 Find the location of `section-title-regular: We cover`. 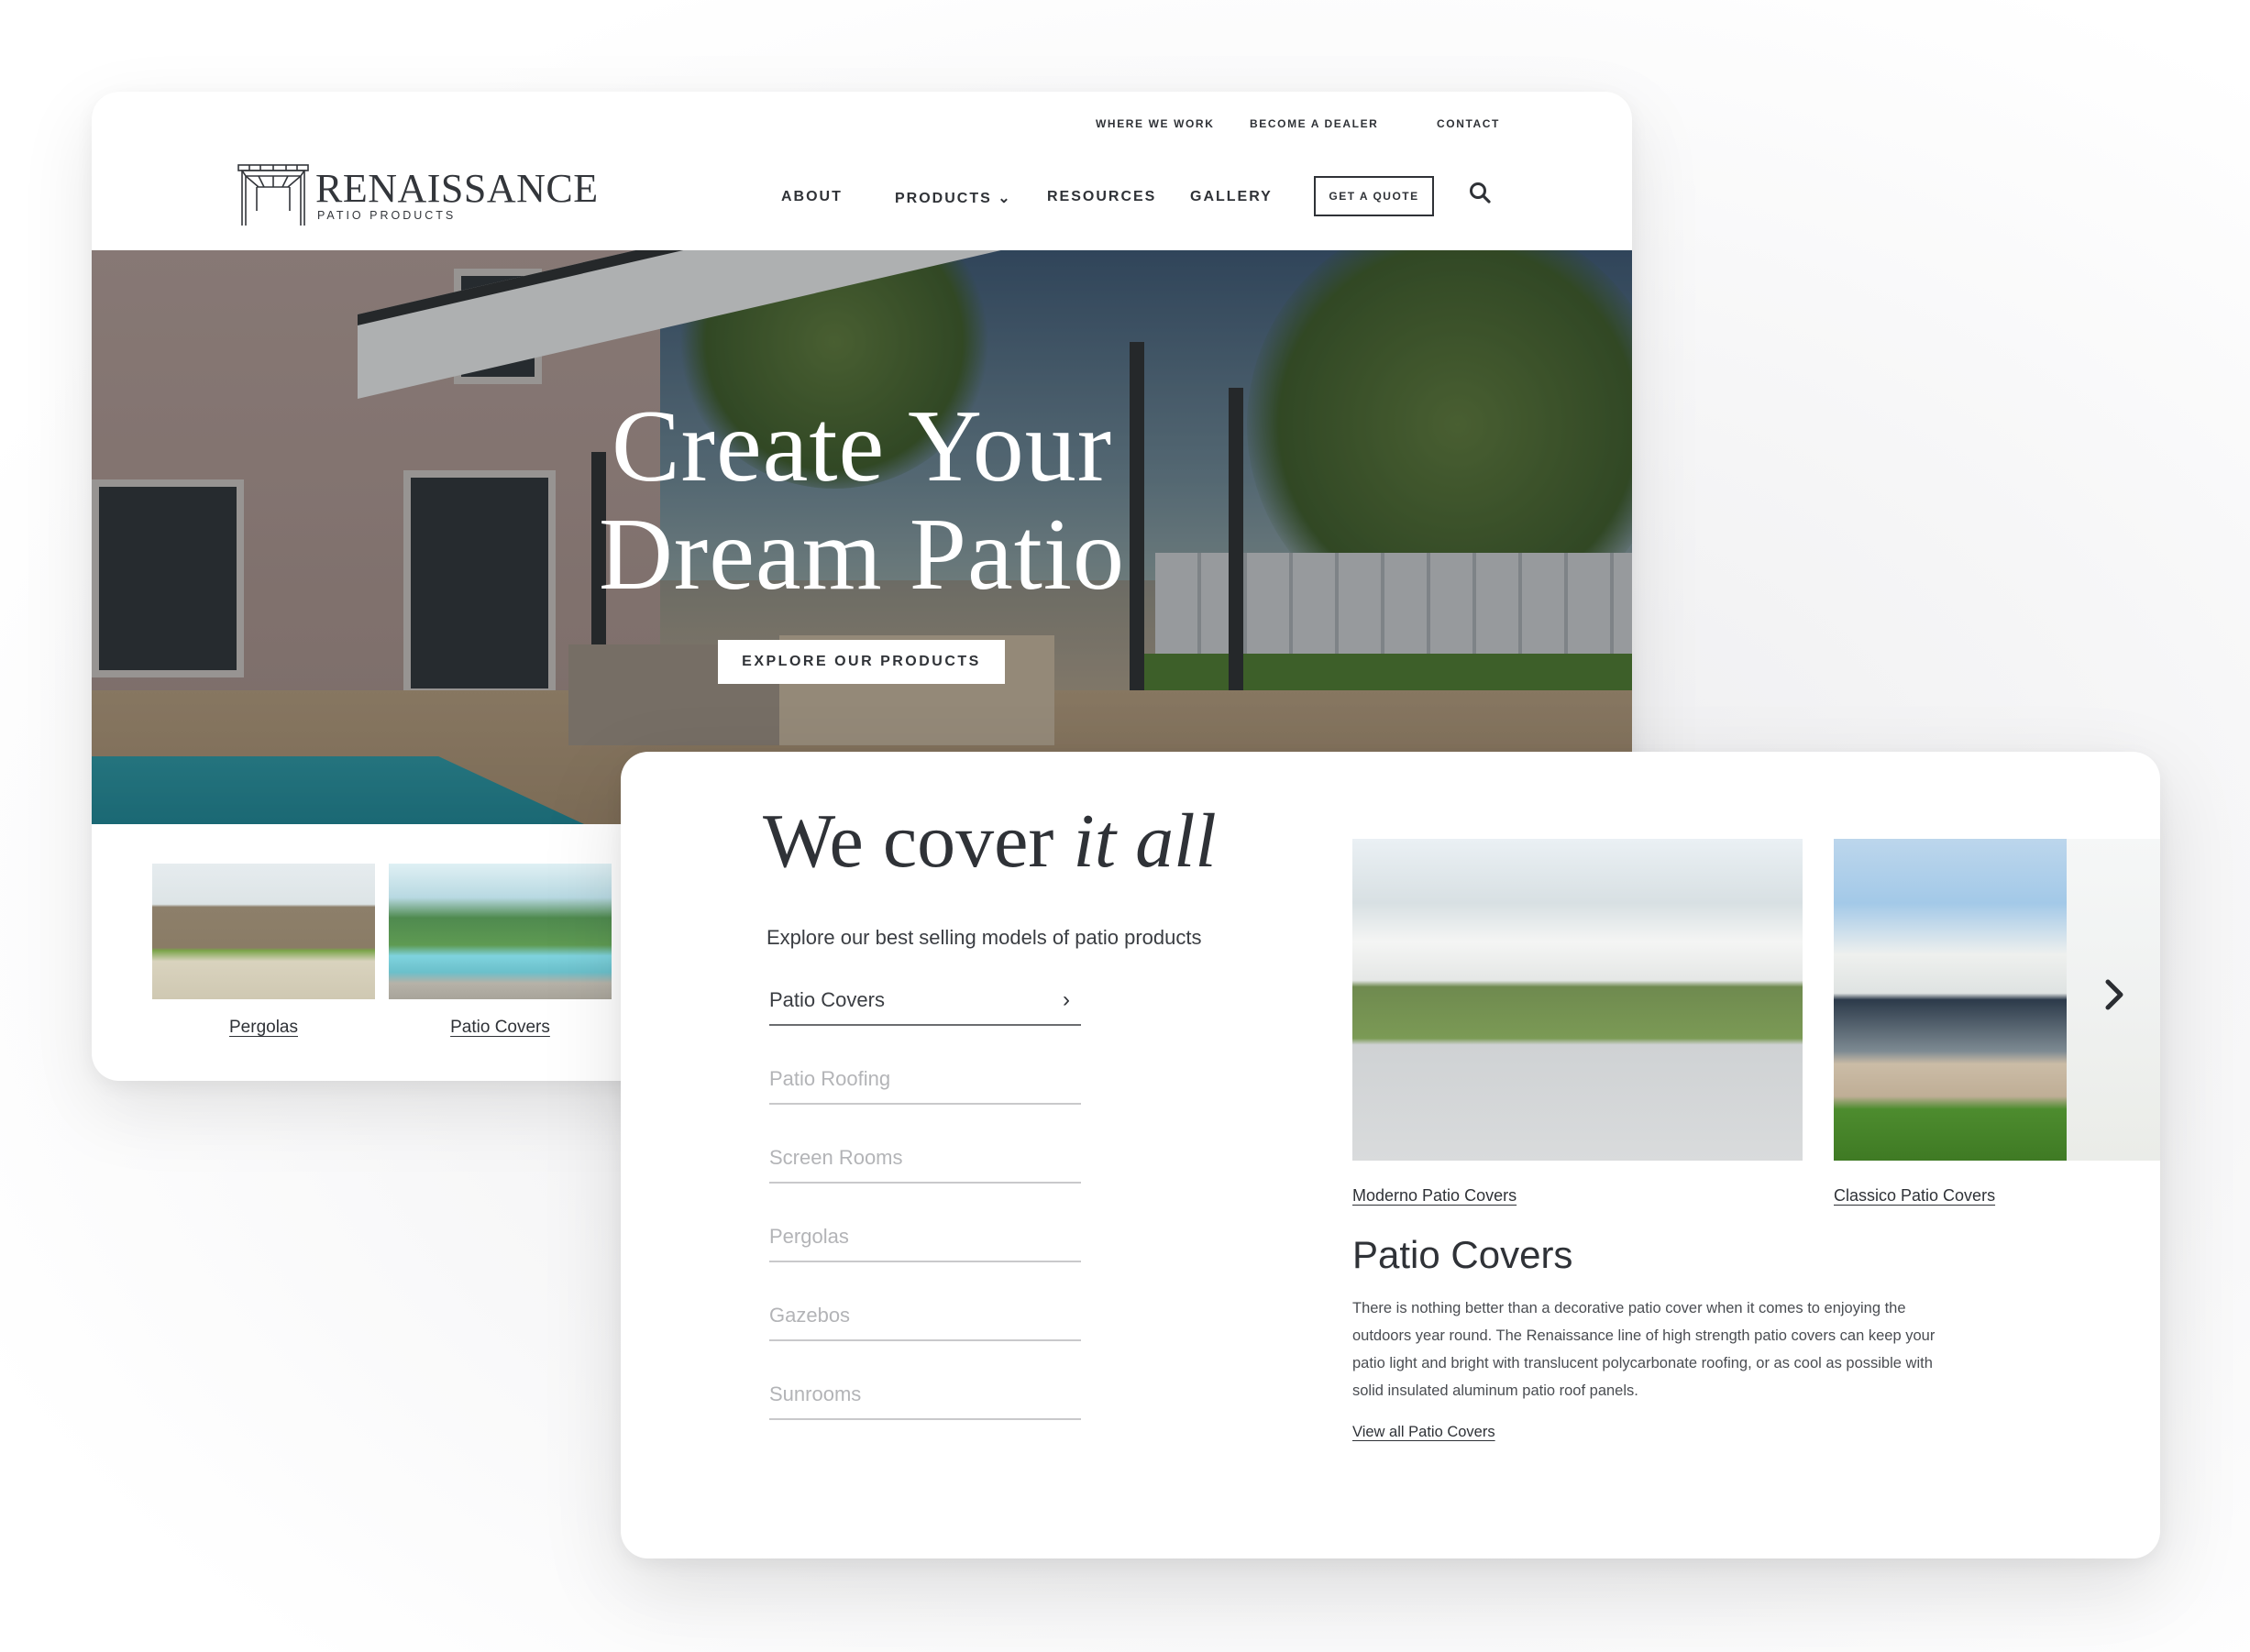

section-title-regular: We cover is located at coordinates (918, 841).